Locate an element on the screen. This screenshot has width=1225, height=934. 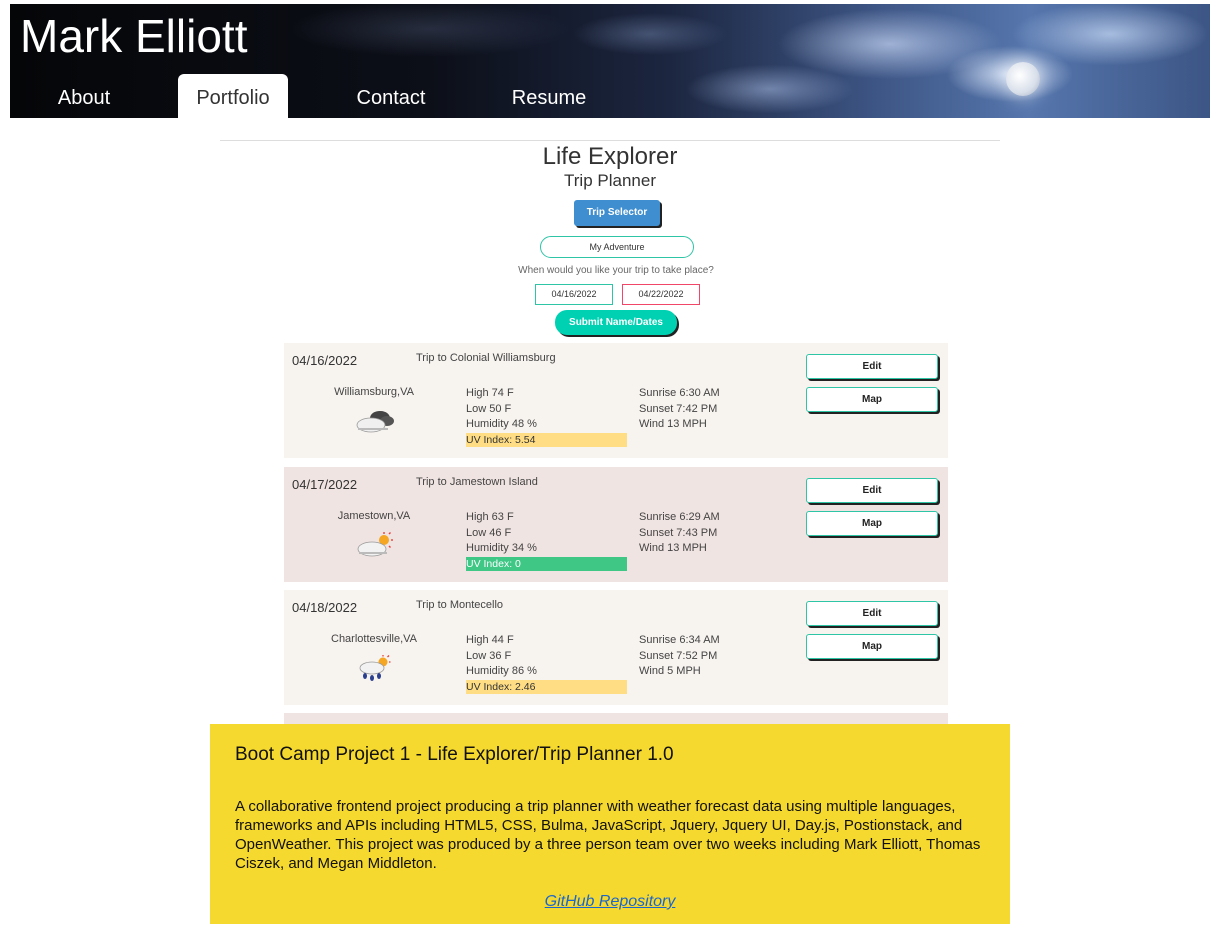
low-temp: Low 46 F is located at coordinates (489, 532).